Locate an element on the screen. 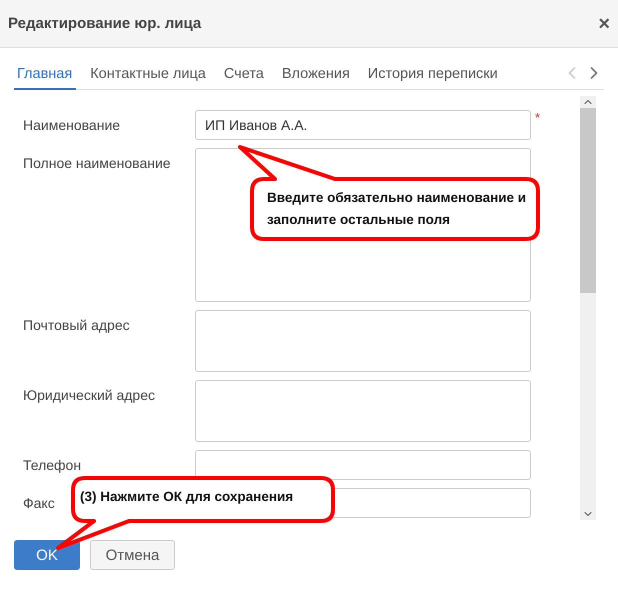 The height and width of the screenshot is (596, 618). tooltip-text: (3) Нажмите ОК для сохранения is located at coordinates (187, 497).